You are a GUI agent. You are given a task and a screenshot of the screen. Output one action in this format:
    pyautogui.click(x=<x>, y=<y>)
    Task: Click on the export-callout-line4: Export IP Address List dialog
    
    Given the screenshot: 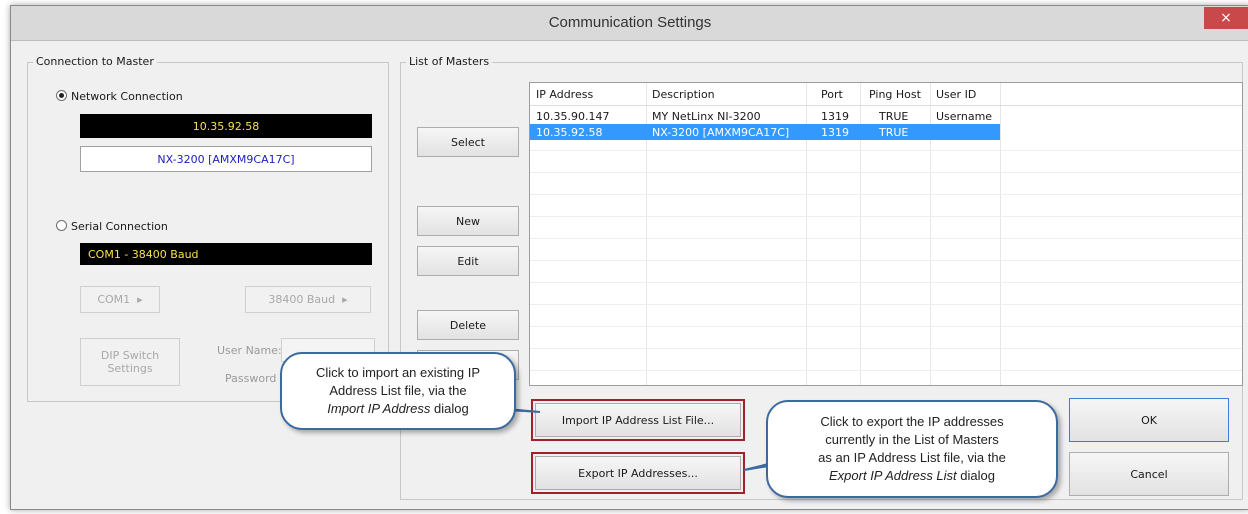 What is the action you would take?
    pyautogui.click(x=912, y=476)
    